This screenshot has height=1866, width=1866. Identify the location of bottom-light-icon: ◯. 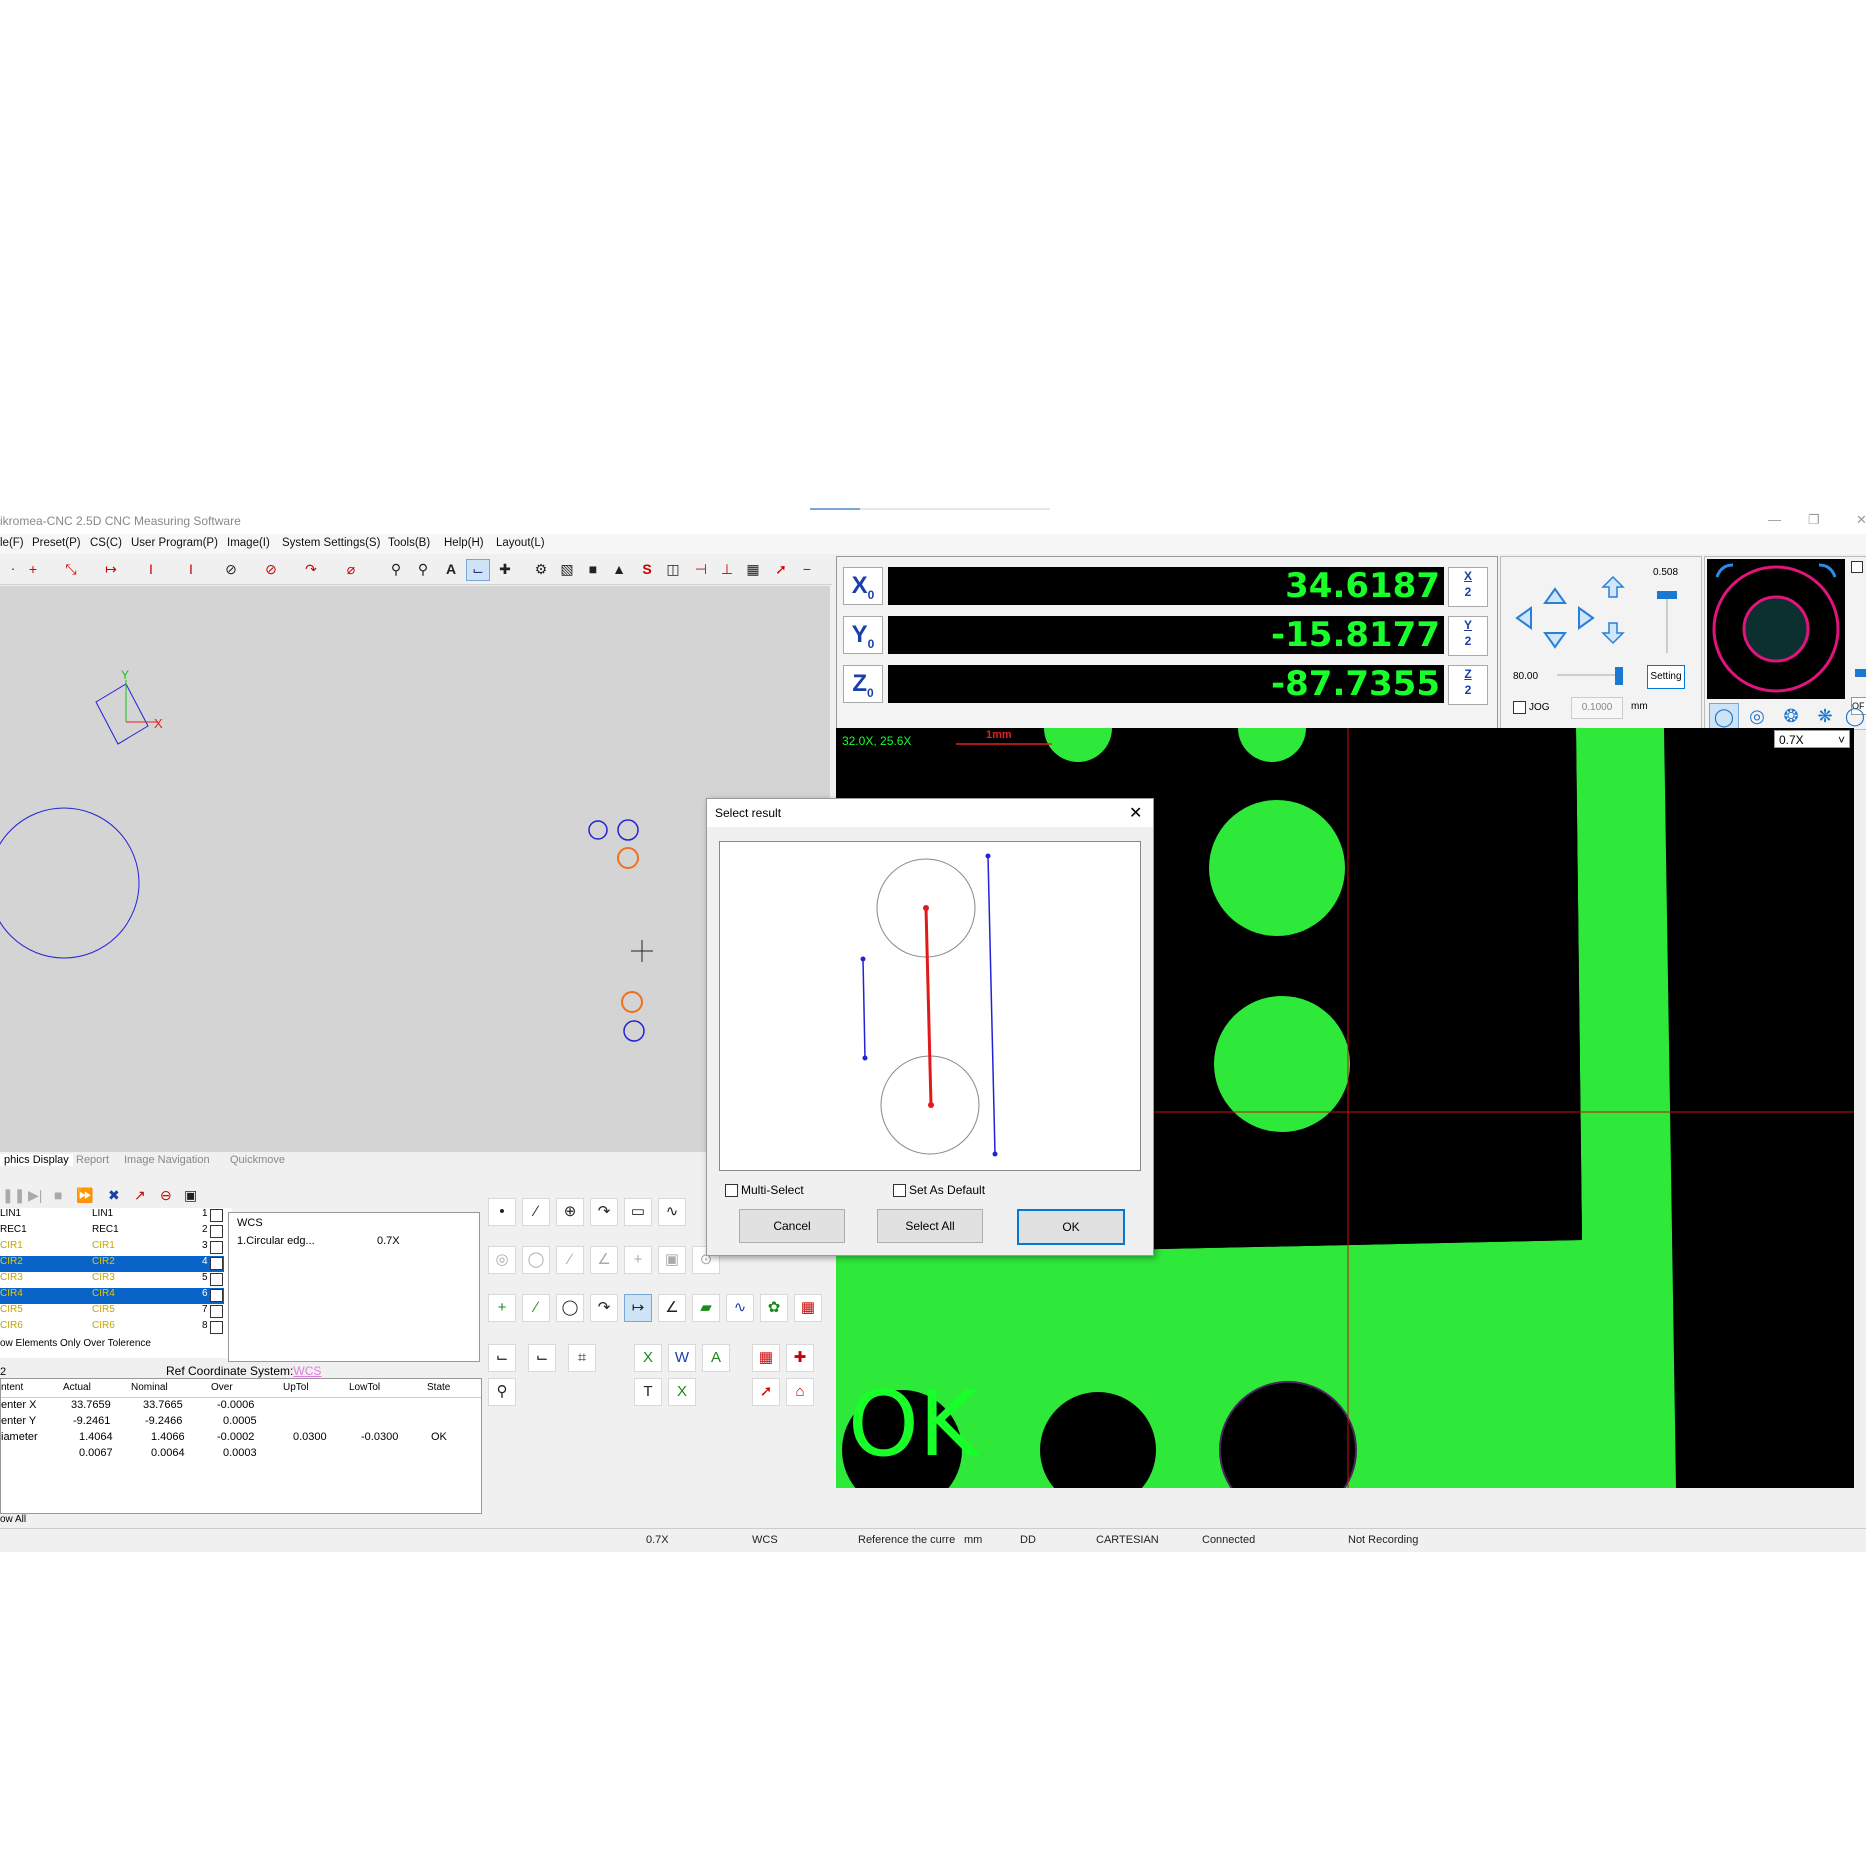
(1854, 716).